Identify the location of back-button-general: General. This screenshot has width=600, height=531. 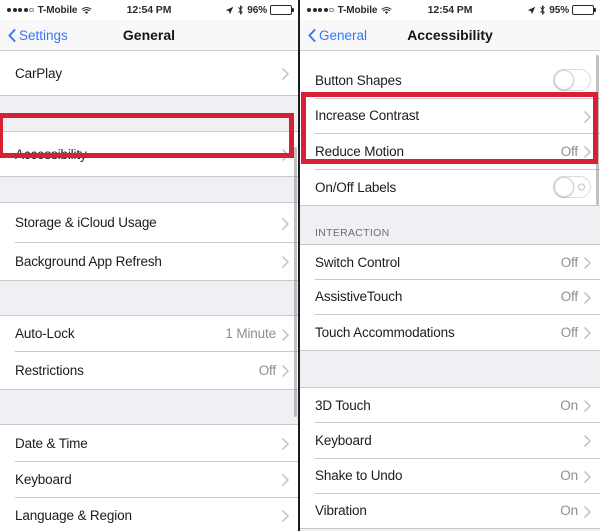
(337, 35).